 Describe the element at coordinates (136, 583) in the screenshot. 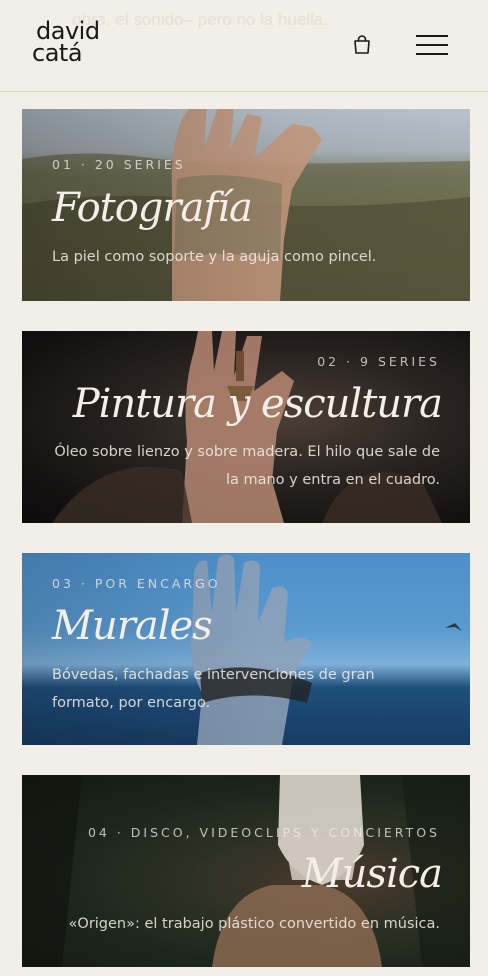

I see `card-meta: 03 · POR ENCARGO` at that location.